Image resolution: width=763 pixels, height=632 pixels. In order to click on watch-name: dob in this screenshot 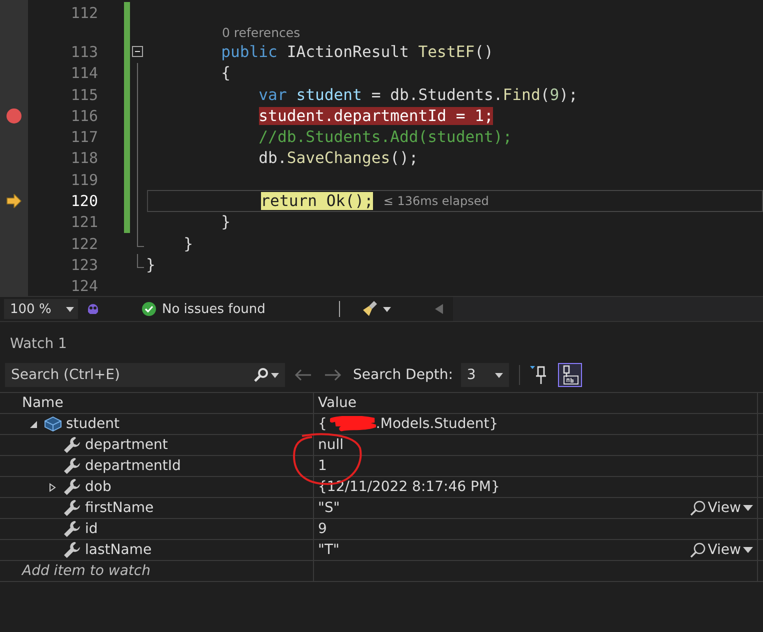, I will do `click(98, 487)`.